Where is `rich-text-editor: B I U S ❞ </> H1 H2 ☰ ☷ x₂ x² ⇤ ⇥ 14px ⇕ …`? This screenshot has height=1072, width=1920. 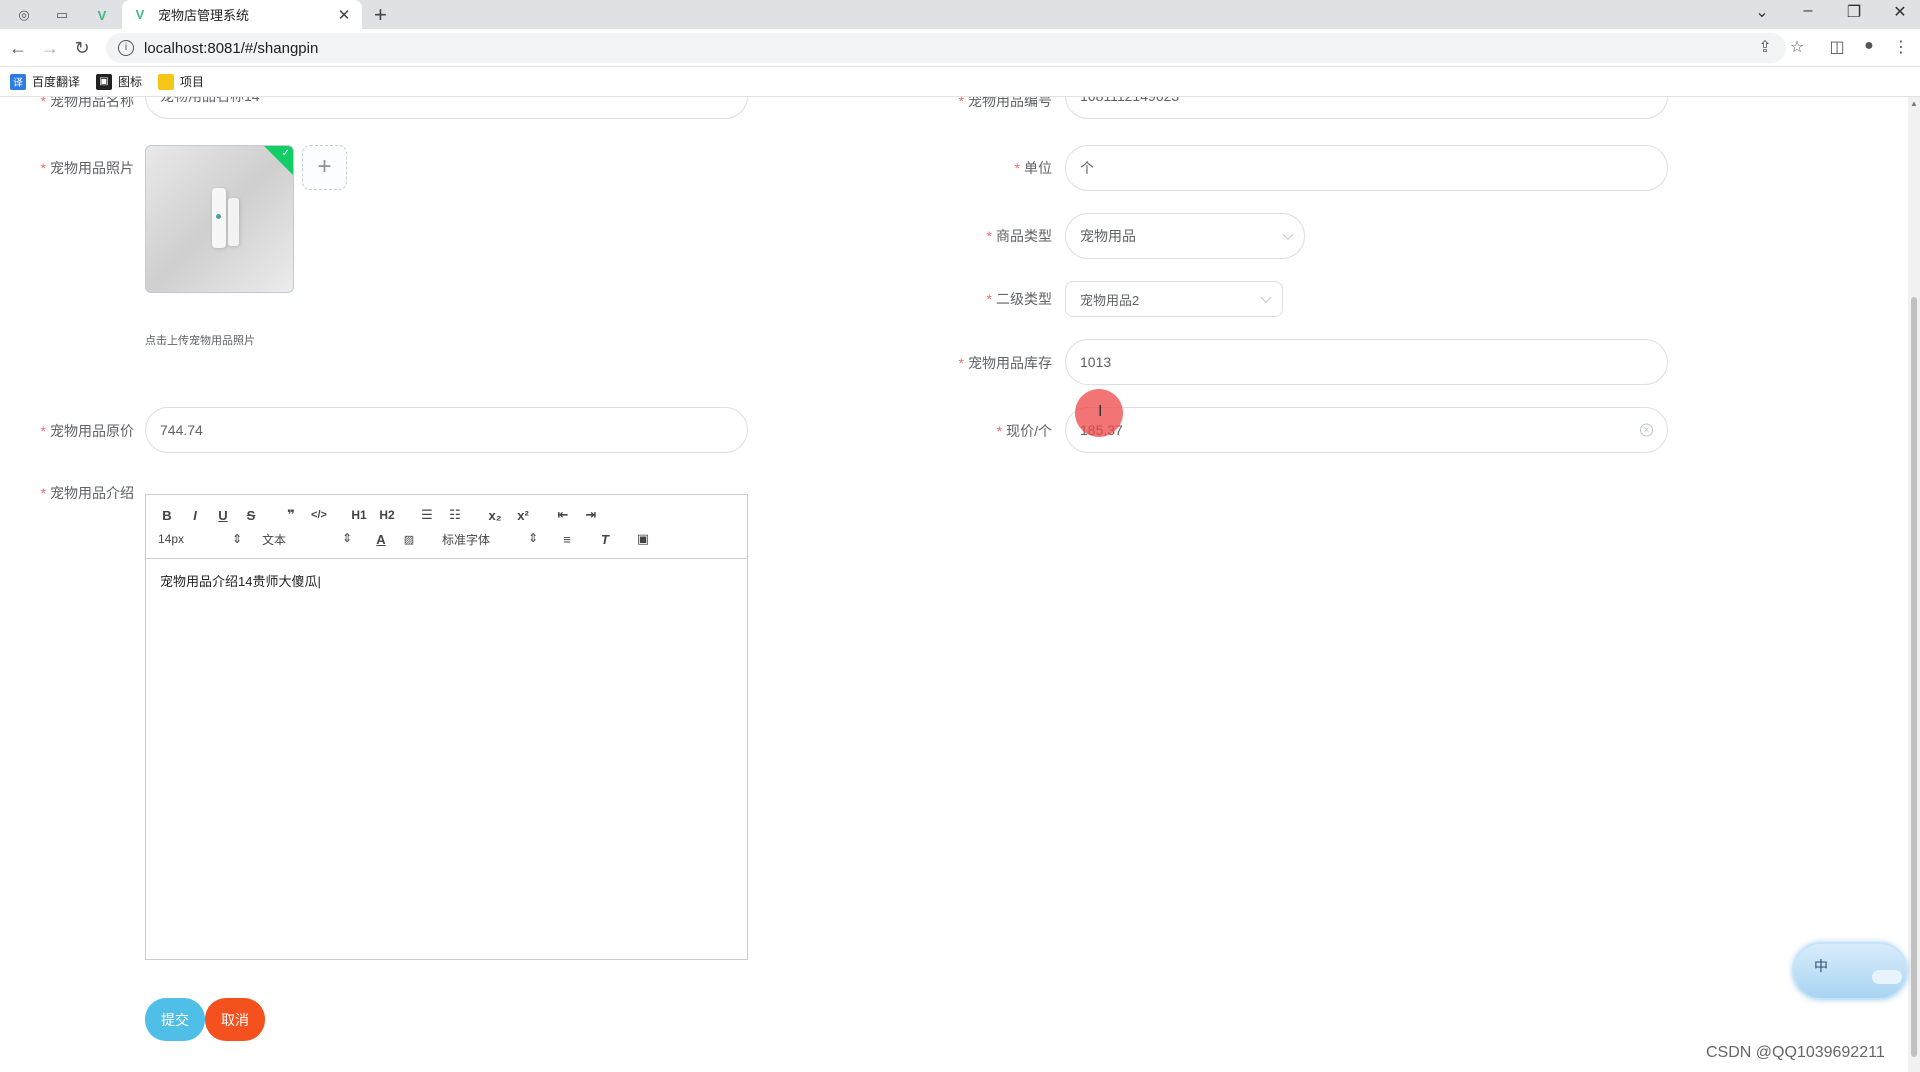 rich-text-editor: B I U S ❞ </> H1 H2 ☰ ☷ x₂ x² ⇤ ⇥ 14px ⇕ … is located at coordinates (446, 727).